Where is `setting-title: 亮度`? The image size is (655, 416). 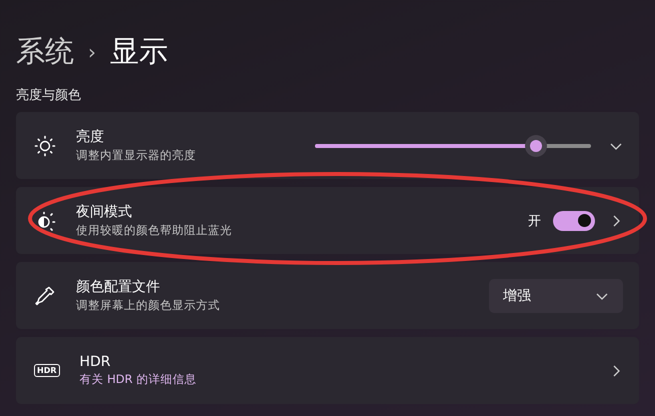
setting-title: 亮度 is located at coordinates (90, 137).